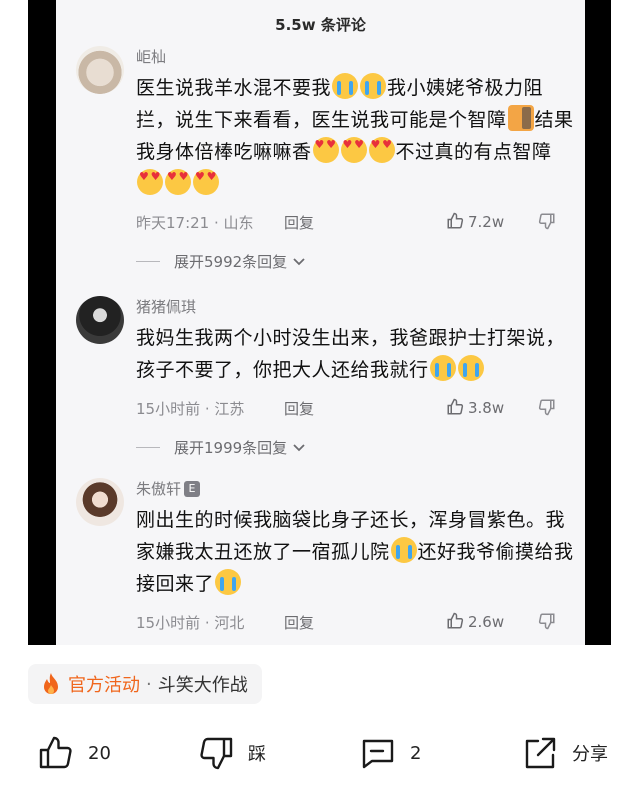 This screenshot has height=793, width=640. I want to click on like-count: 3.8w, so click(486, 408).